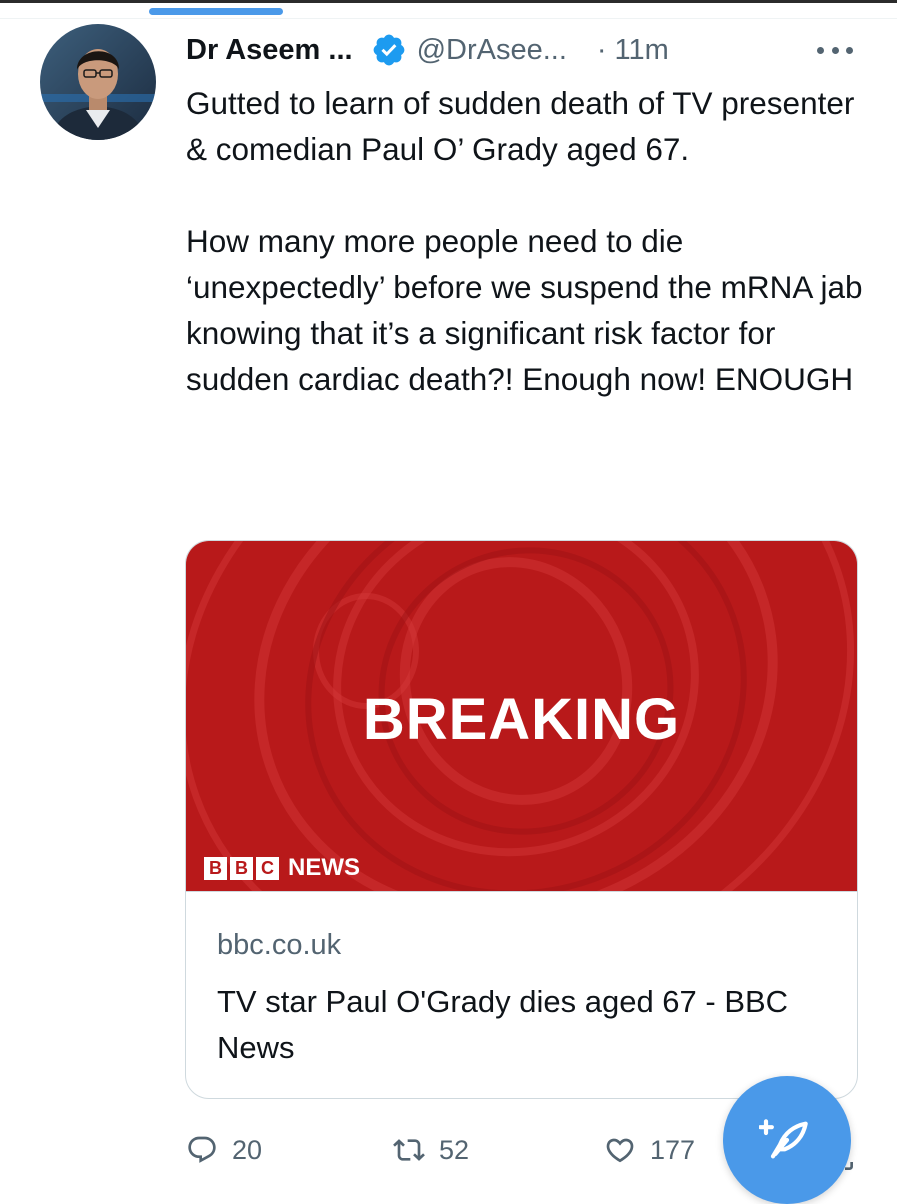 Image resolution: width=897 pixels, height=1204 pixels. What do you see at coordinates (279, 945) in the screenshot?
I see `card-domain: bbc.co.uk` at bounding box center [279, 945].